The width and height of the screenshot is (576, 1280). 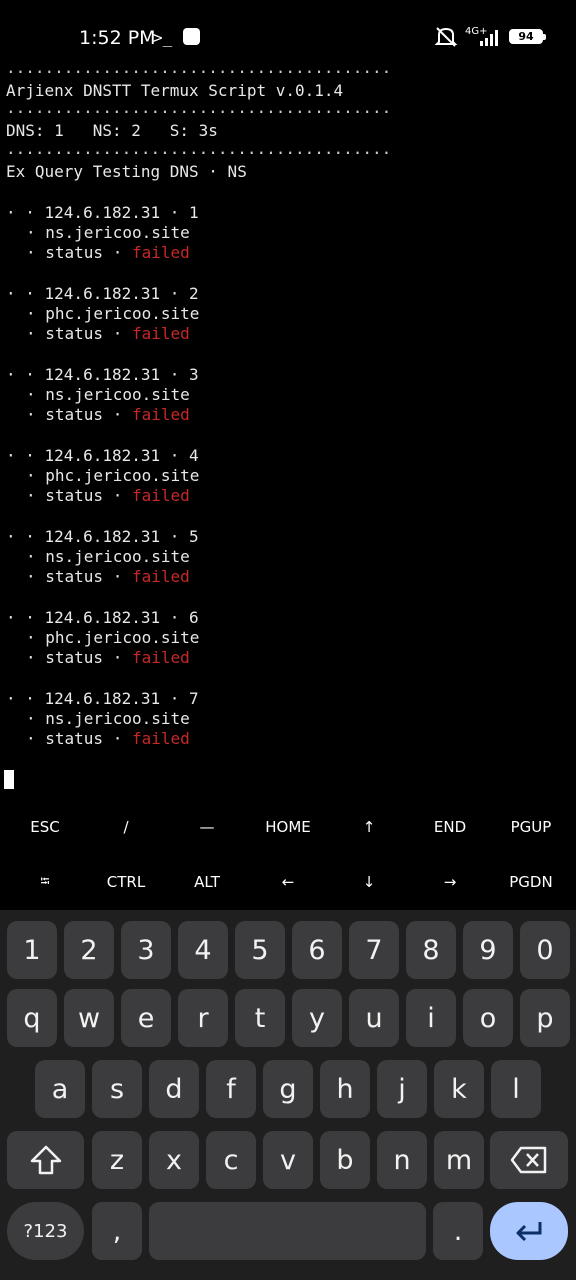 What do you see at coordinates (117, 1089) in the screenshot?
I see `key-s: s` at bounding box center [117, 1089].